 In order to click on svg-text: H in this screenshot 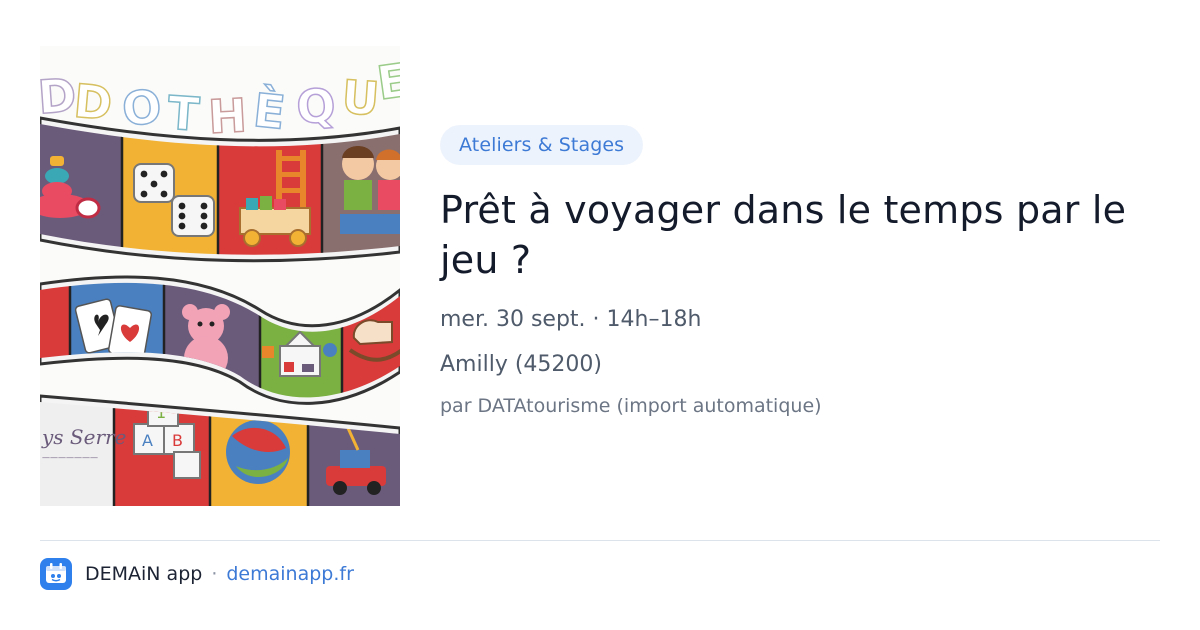, I will do `click(227, 116)`.